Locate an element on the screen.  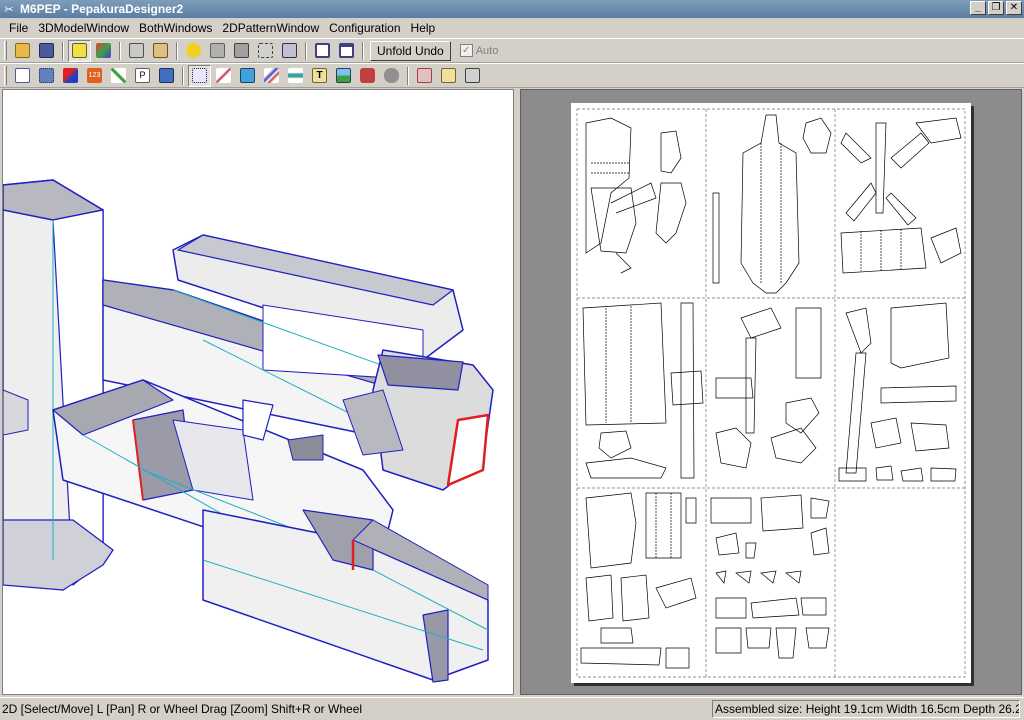
ruler-icon is located at coordinates (247, 75).